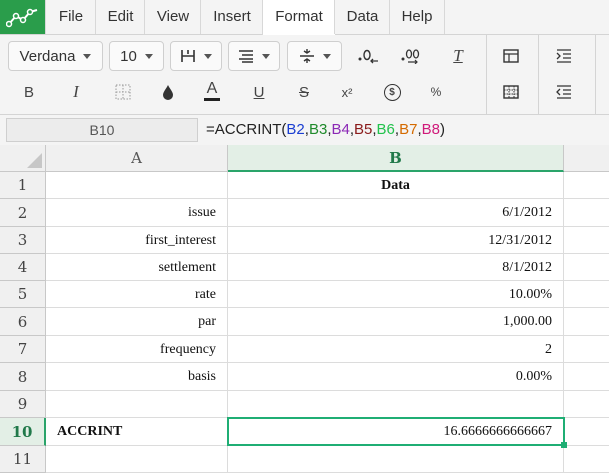  What do you see at coordinates (102, 130) in the screenshot?
I see `name-box: B10` at bounding box center [102, 130].